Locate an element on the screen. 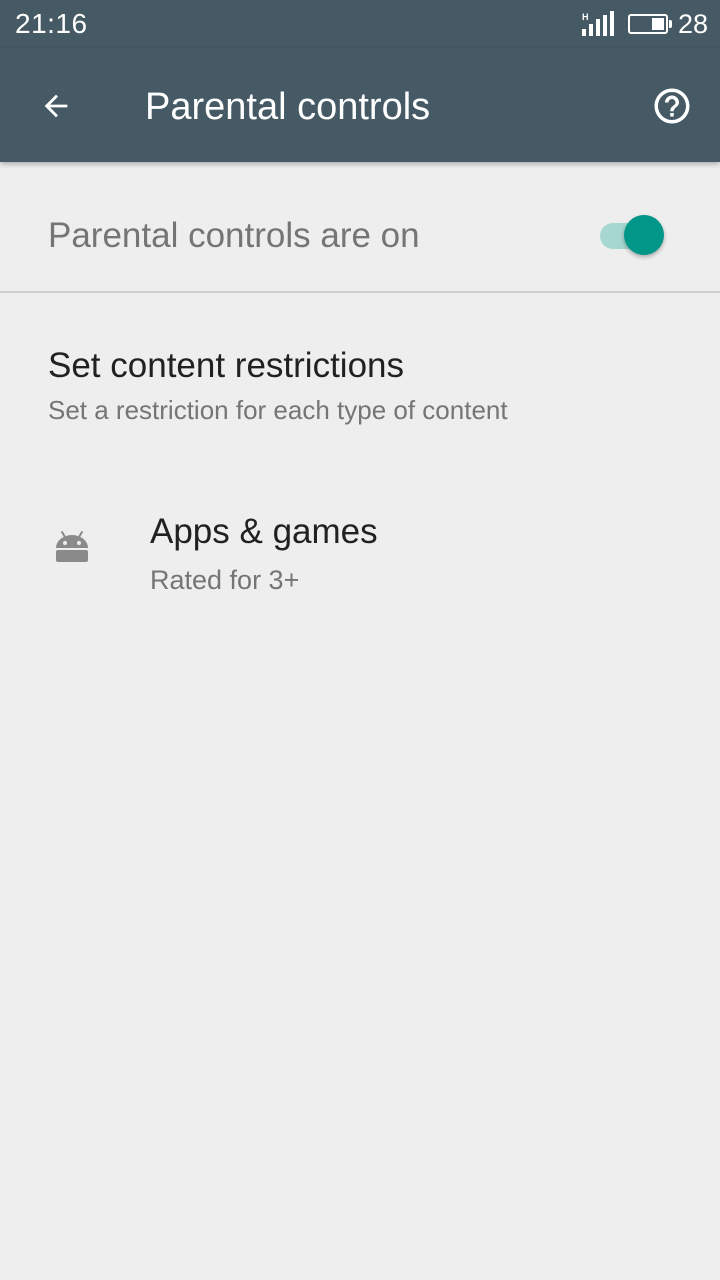  list-item-apps-games: Apps & games Rated for 3+ is located at coordinates (360, 556).